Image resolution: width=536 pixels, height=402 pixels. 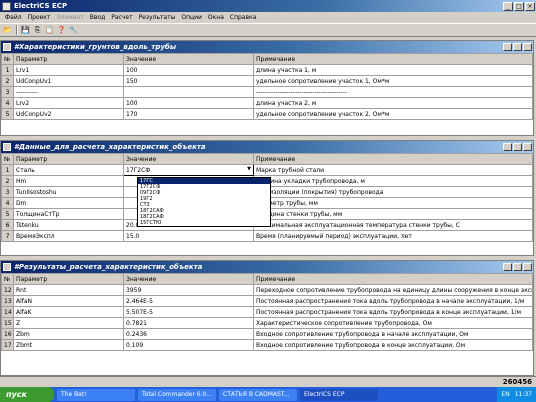 I want to click on menu-item-7: Окна, so click(x=216, y=17).